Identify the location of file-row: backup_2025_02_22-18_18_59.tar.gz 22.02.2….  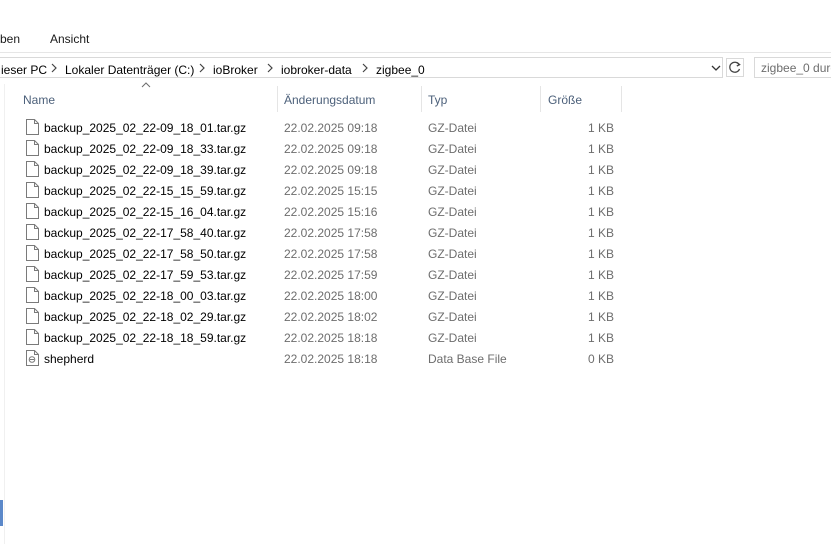
(323, 337).